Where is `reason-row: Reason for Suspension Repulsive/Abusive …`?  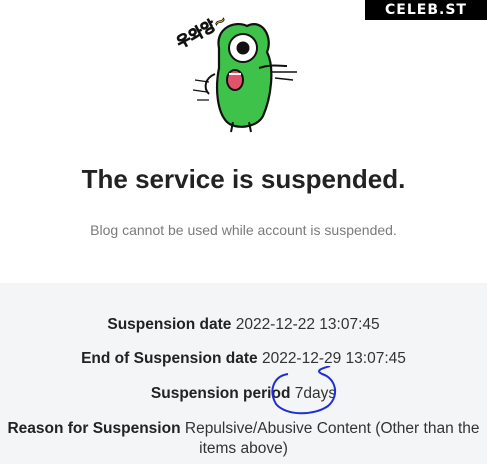
reason-row: Reason for Suspension Repulsive/Abusive … is located at coordinates (243, 439).